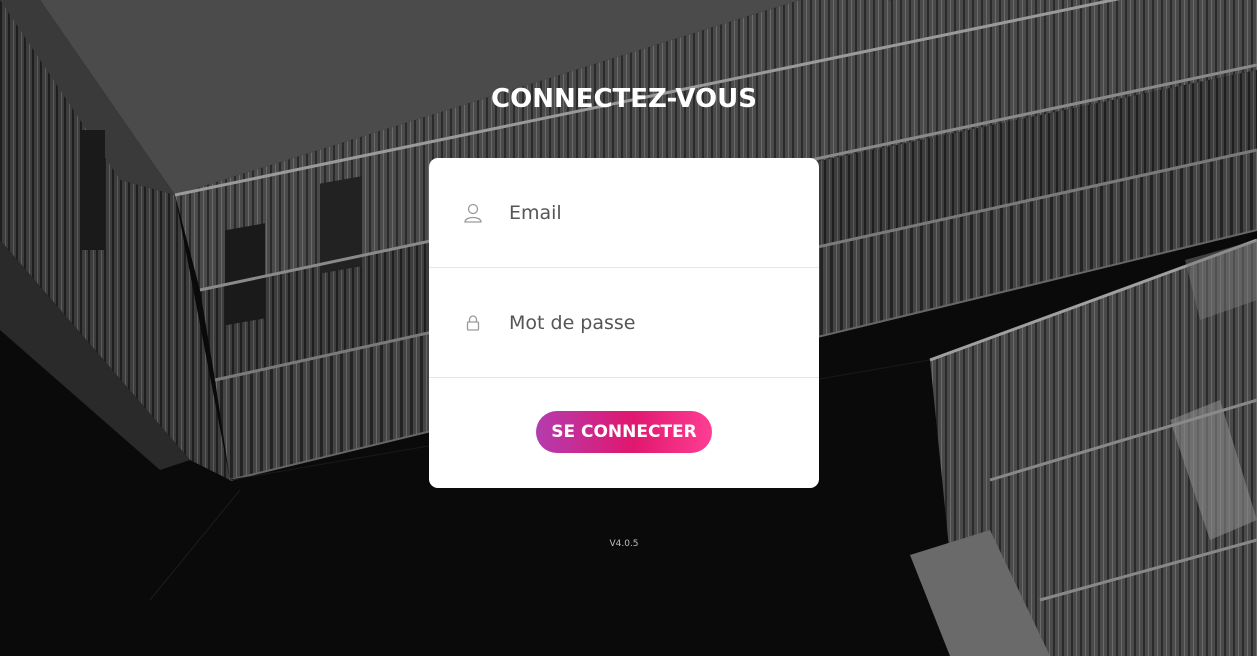 The image size is (1257, 656). I want to click on submit-row: SE CONNECTER, so click(624, 432).